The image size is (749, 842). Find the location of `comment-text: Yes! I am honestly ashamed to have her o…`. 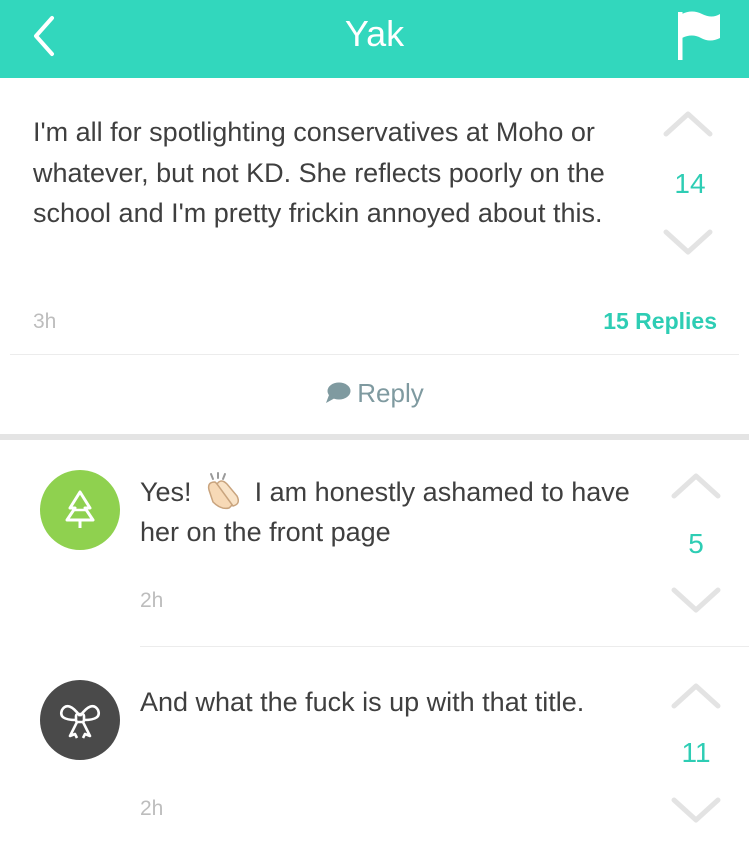

comment-text: Yes! I am honestly ashamed to have her o… is located at coordinates (390, 512).